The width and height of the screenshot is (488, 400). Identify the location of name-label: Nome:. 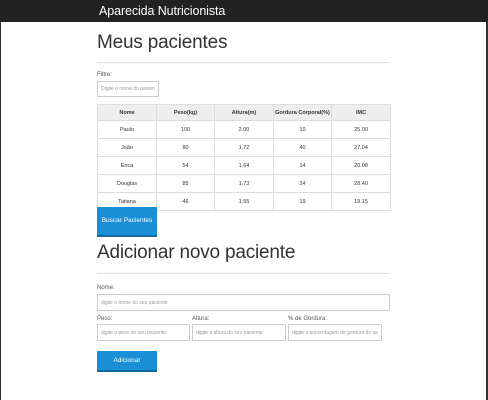
(106, 288).